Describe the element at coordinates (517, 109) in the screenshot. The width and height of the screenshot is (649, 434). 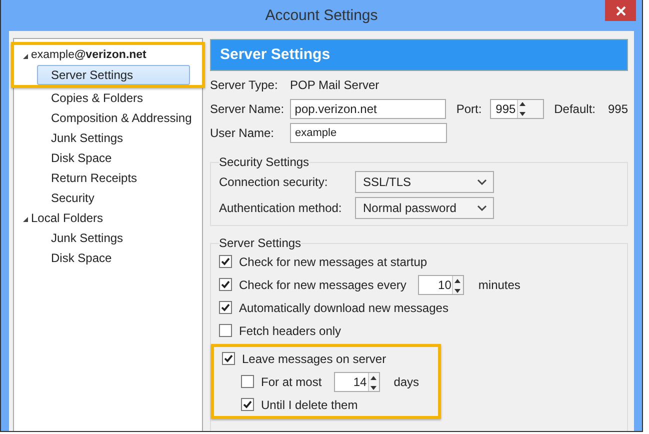
I see `number-spinner: 995` at that location.